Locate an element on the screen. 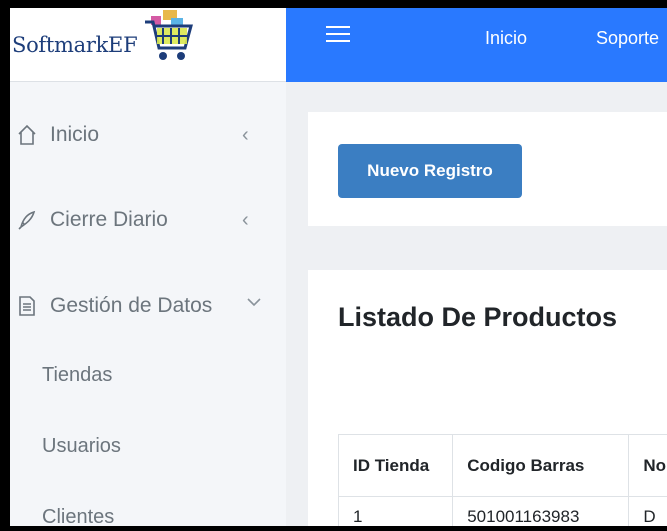 Image resolution: width=667 pixels, height=531 pixels. new-record-button: Nuevo Registro is located at coordinates (430, 171).